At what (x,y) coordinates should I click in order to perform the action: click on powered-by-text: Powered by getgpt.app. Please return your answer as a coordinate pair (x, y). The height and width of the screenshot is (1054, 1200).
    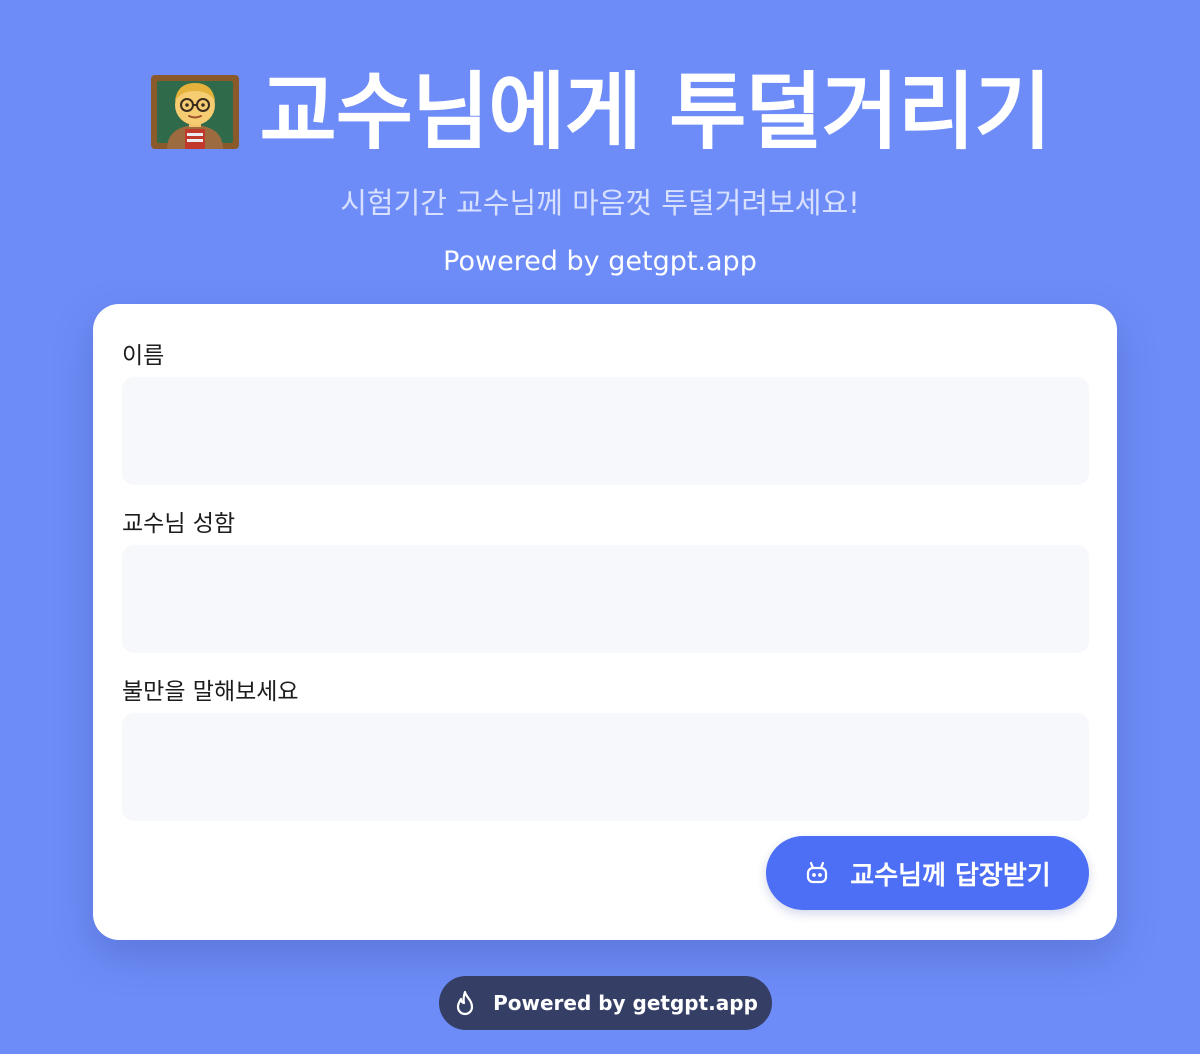
    Looking at the image, I should click on (600, 261).